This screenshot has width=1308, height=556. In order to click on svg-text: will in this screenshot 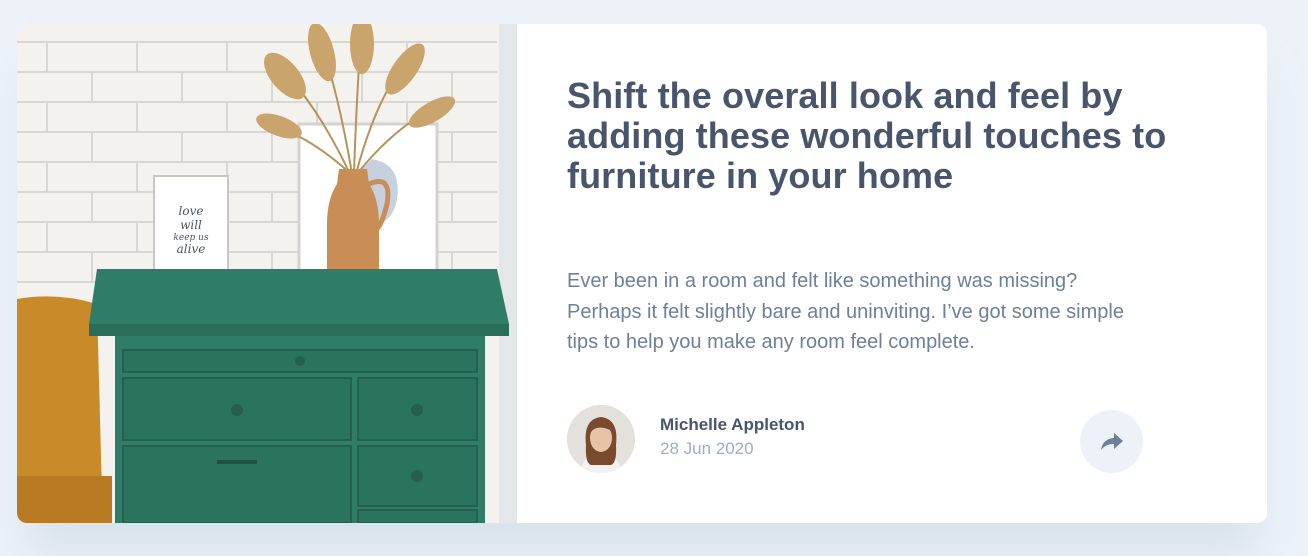, I will do `click(191, 225)`.